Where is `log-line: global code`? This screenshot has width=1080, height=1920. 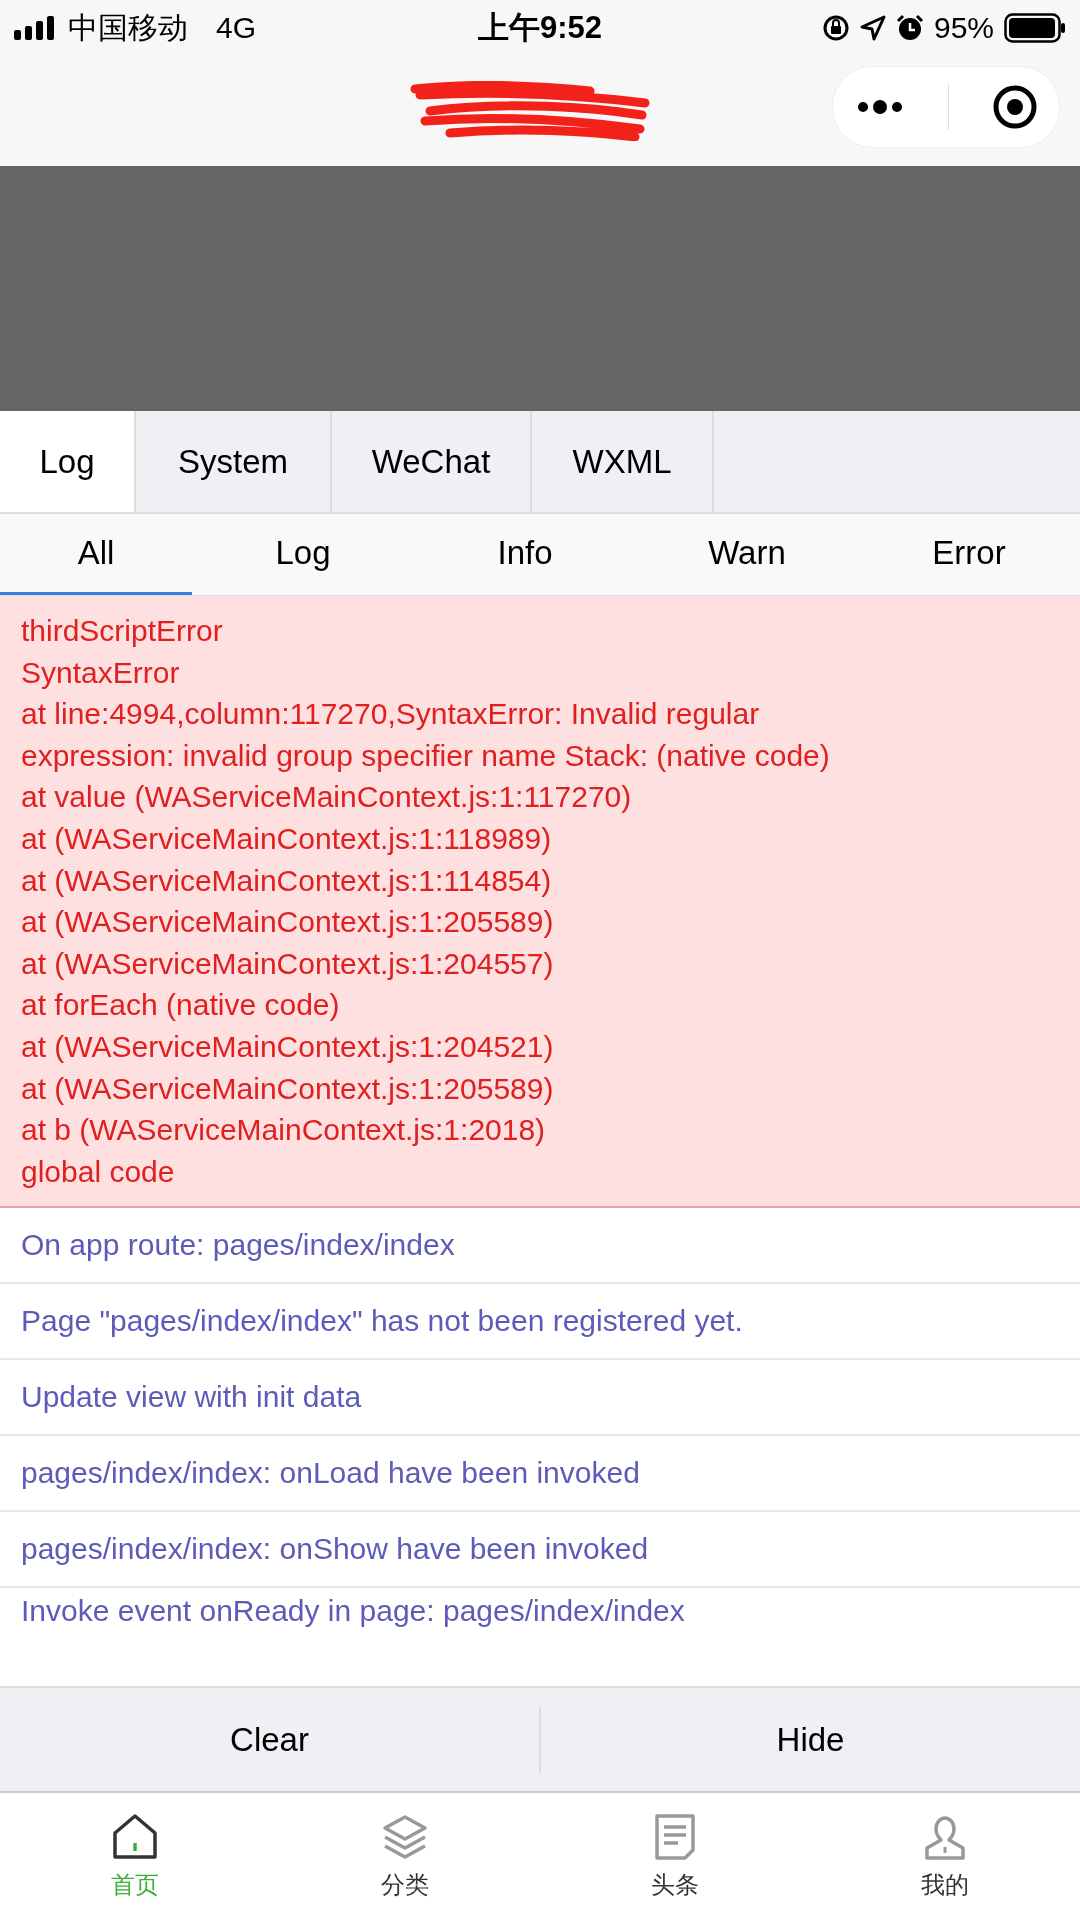
log-line: global code is located at coordinates (98, 1171).